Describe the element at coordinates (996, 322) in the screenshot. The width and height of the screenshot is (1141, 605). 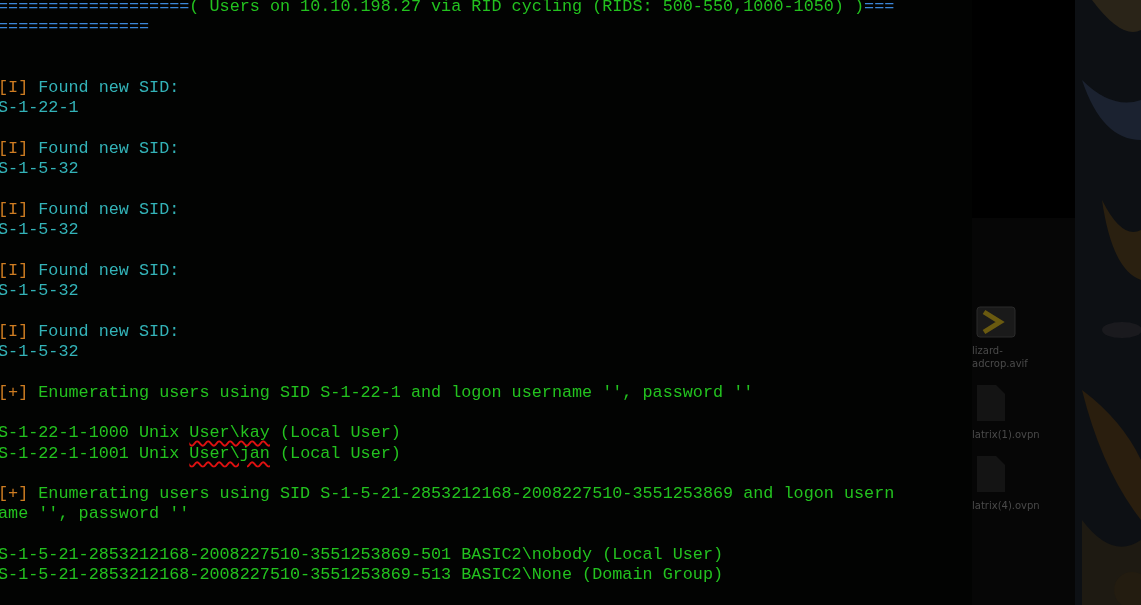
I see `terminal-app-icon` at that location.